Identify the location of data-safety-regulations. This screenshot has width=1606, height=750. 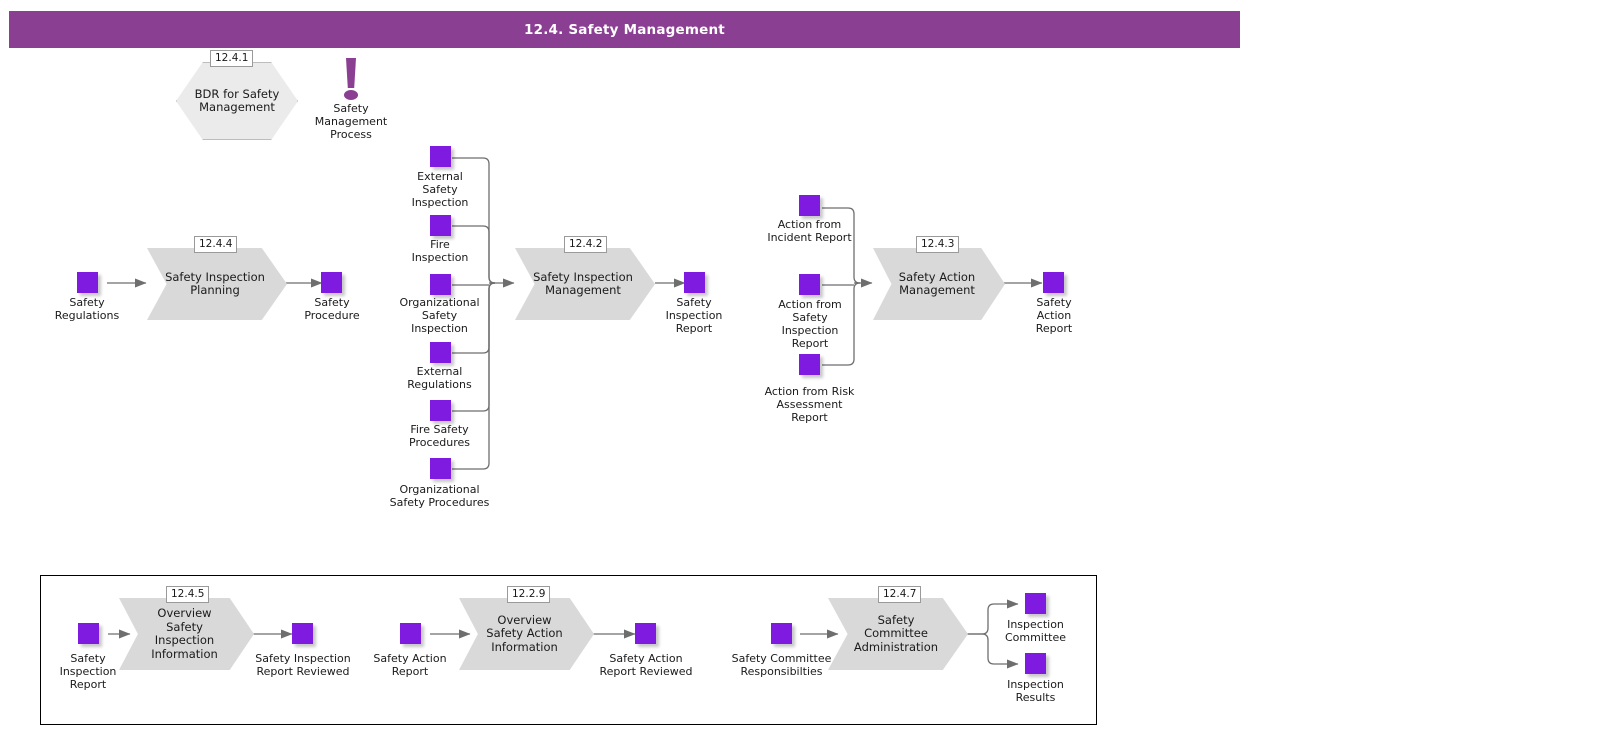
(87, 282).